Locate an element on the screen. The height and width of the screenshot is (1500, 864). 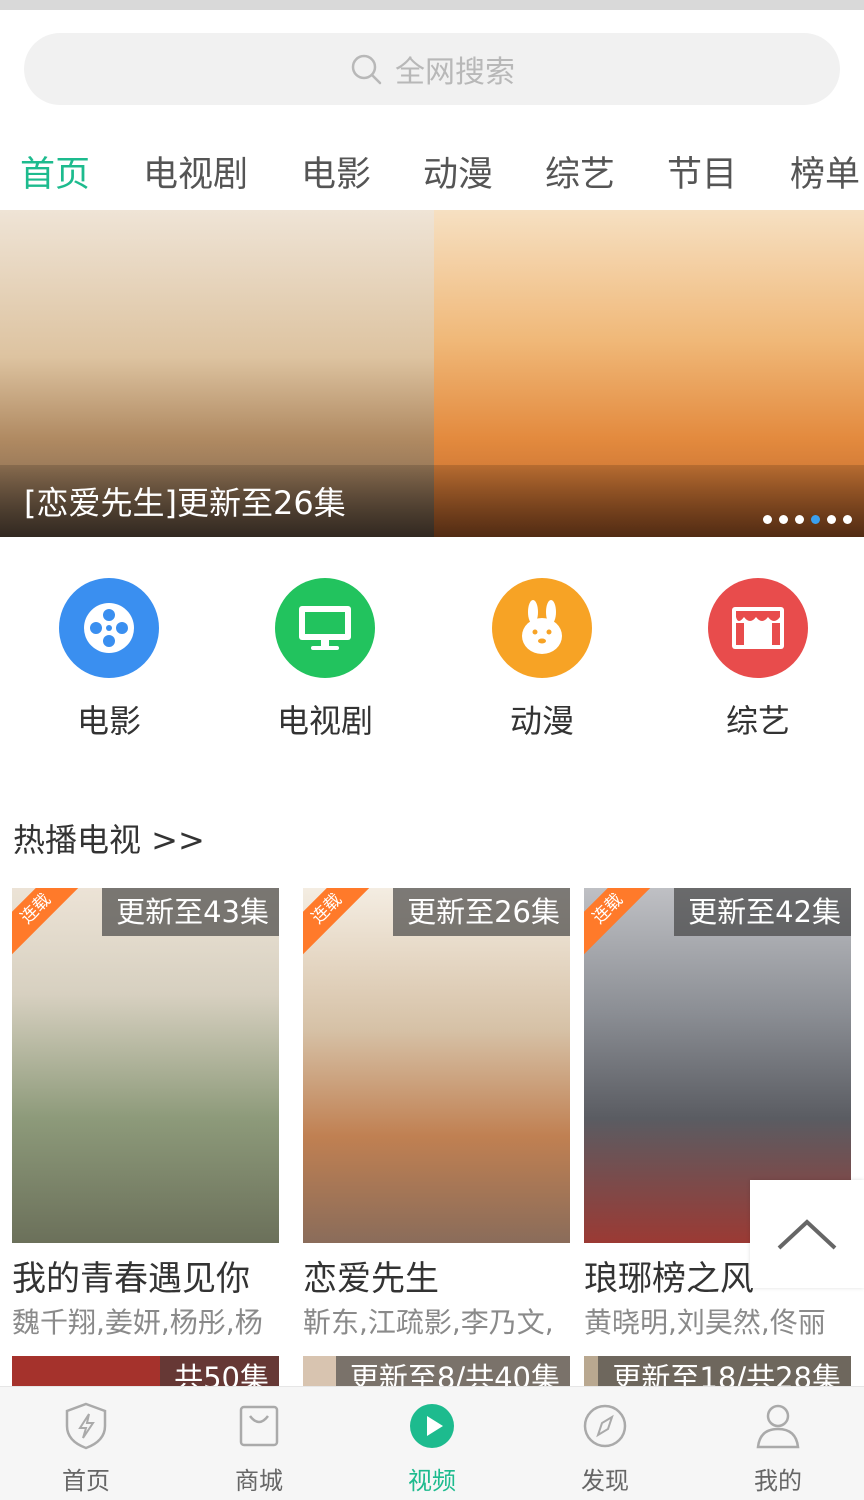
tab-movies: 电影 is located at coordinates (336, 171).